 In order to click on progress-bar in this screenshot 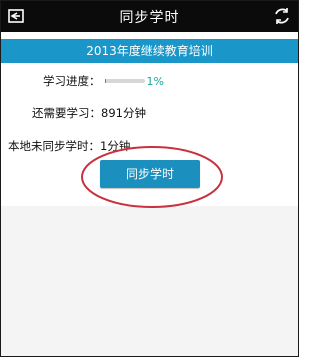, I will do `click(124, 81)`.